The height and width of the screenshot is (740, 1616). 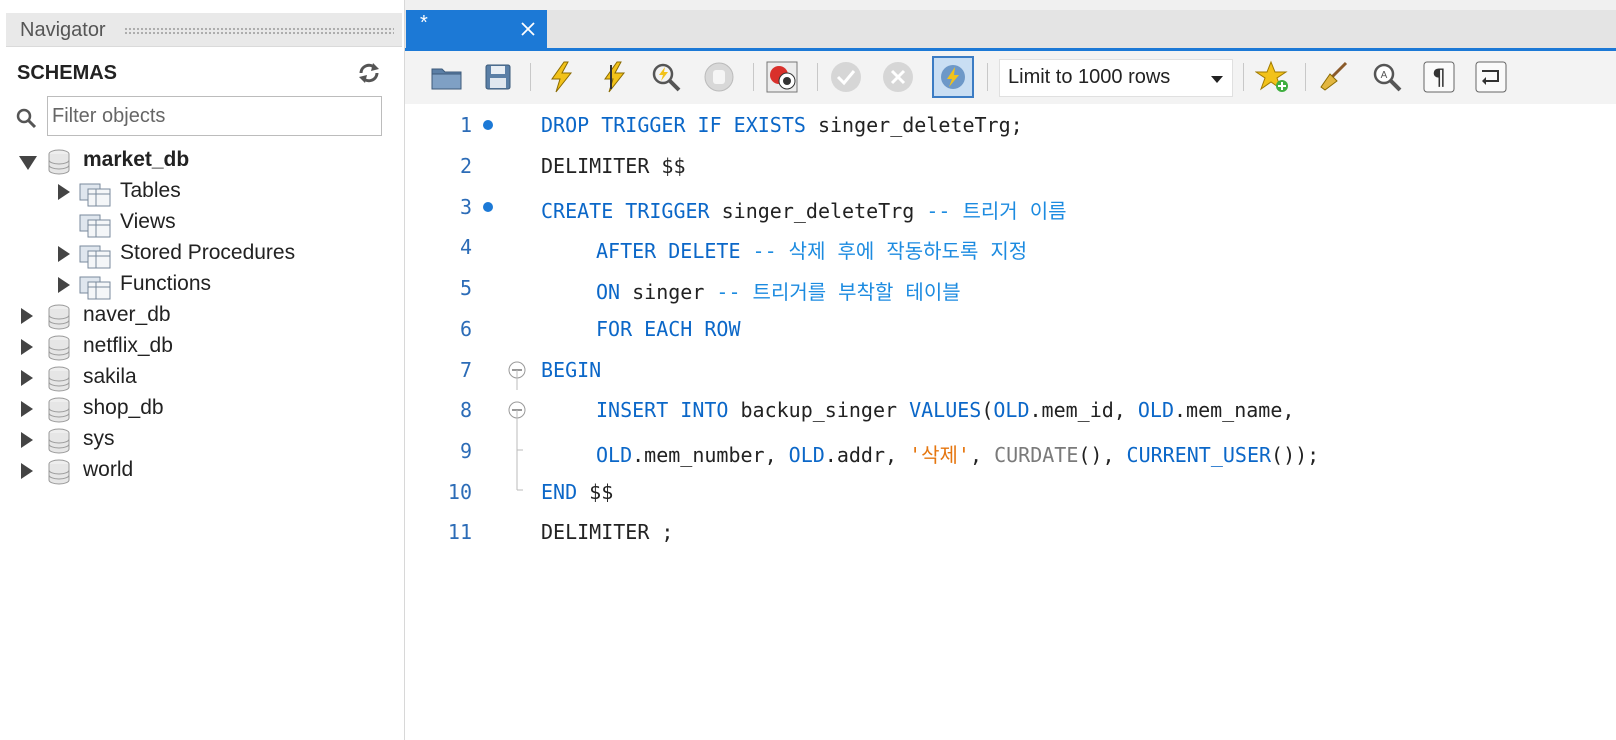 What do you see at coordinates (528, 29) in the screenshot?
I see `close-icon` at bounding box center [528, 29].